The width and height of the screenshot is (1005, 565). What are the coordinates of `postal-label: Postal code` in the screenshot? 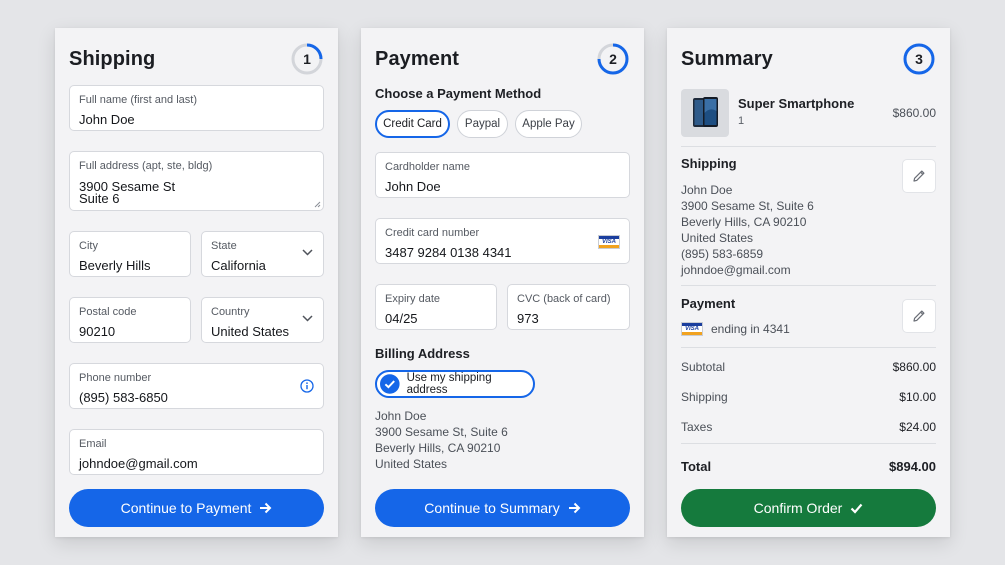 It's located at (108, 312).